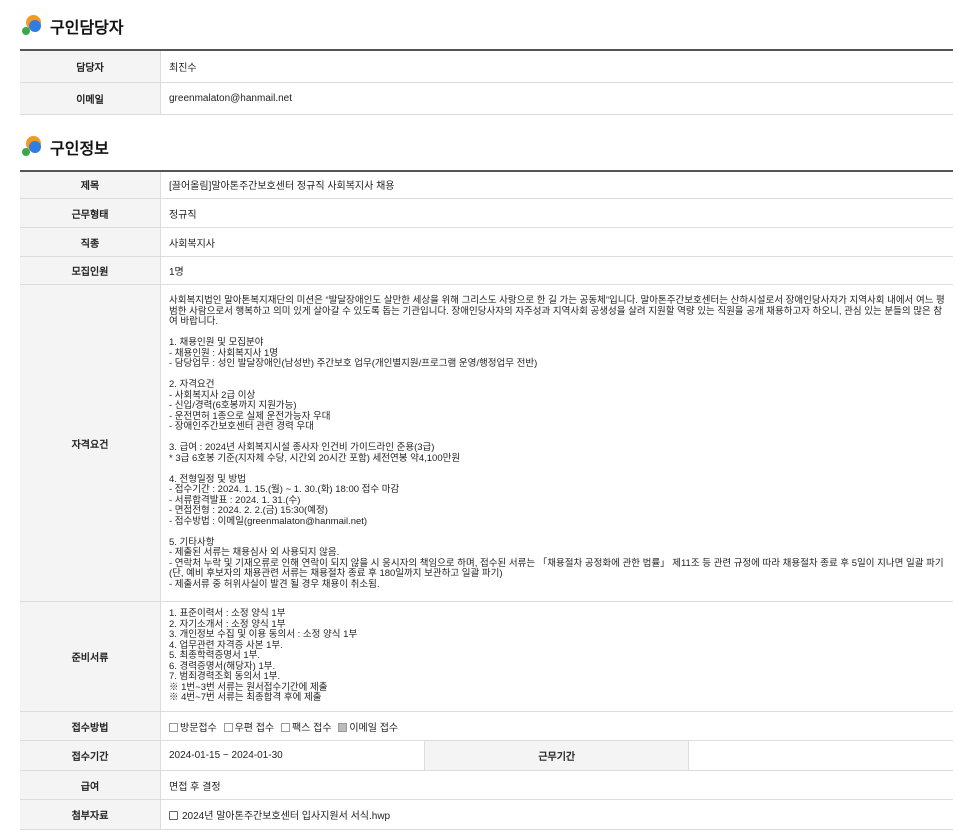 Image resolution: width=970 pixels, height=835 pixels. I want to click on email-label: 이메일, so click(90, 98).